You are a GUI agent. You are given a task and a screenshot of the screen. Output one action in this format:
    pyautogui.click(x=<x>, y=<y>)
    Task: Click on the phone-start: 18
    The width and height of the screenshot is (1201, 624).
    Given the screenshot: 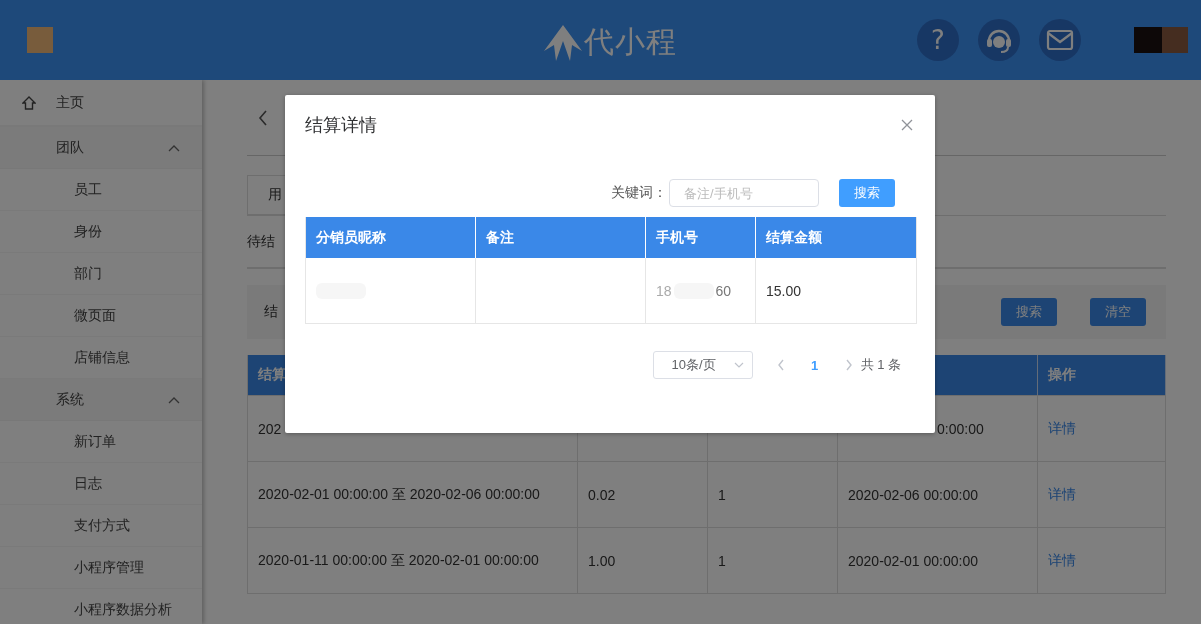 What is the action you would take?
    pyautogui.click(x=664, y=290)
    